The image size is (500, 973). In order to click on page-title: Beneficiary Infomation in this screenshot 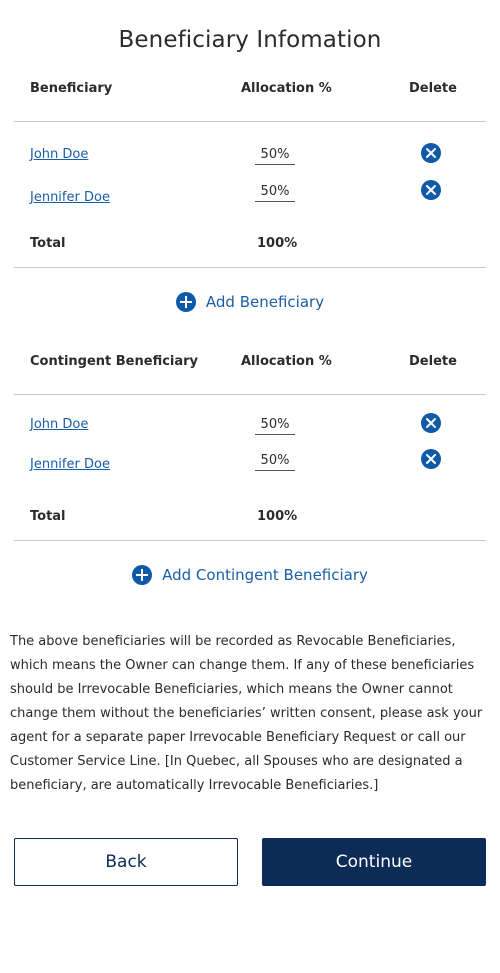, I will do `click(250, 40)`.